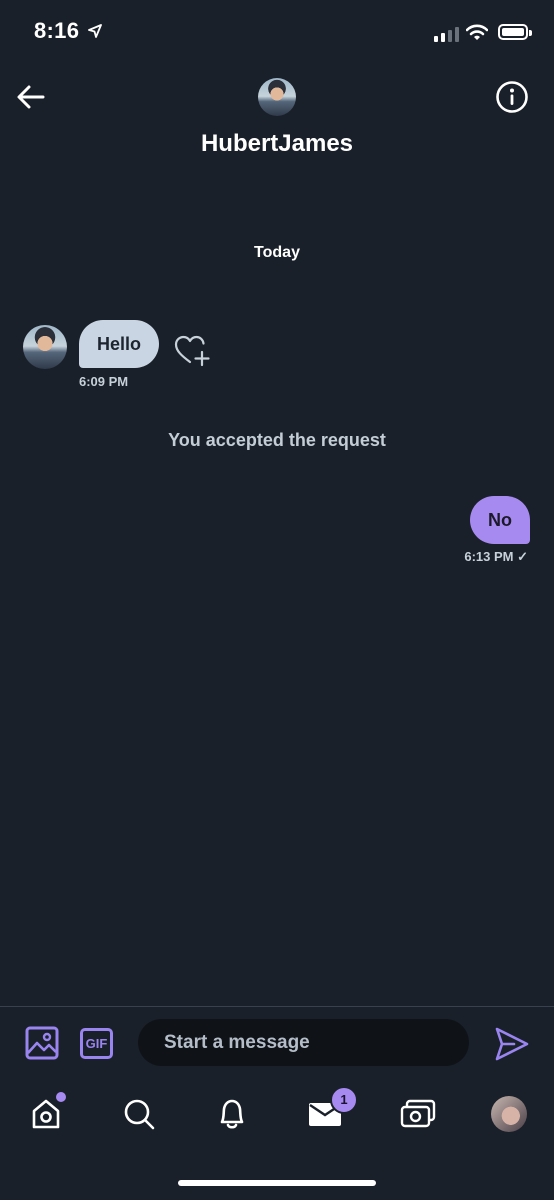 Image resolution: width=554 pixels, height=1200 pixels. Describe the element at coordinates (277, 1116) in the screenshot. I see `bottom-navigation: 1` at that location.